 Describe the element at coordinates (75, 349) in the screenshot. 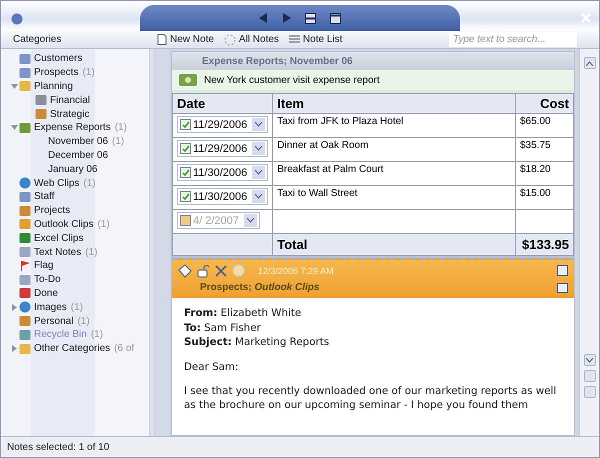

I see `category-item: Other Categories (6 of` at that location.